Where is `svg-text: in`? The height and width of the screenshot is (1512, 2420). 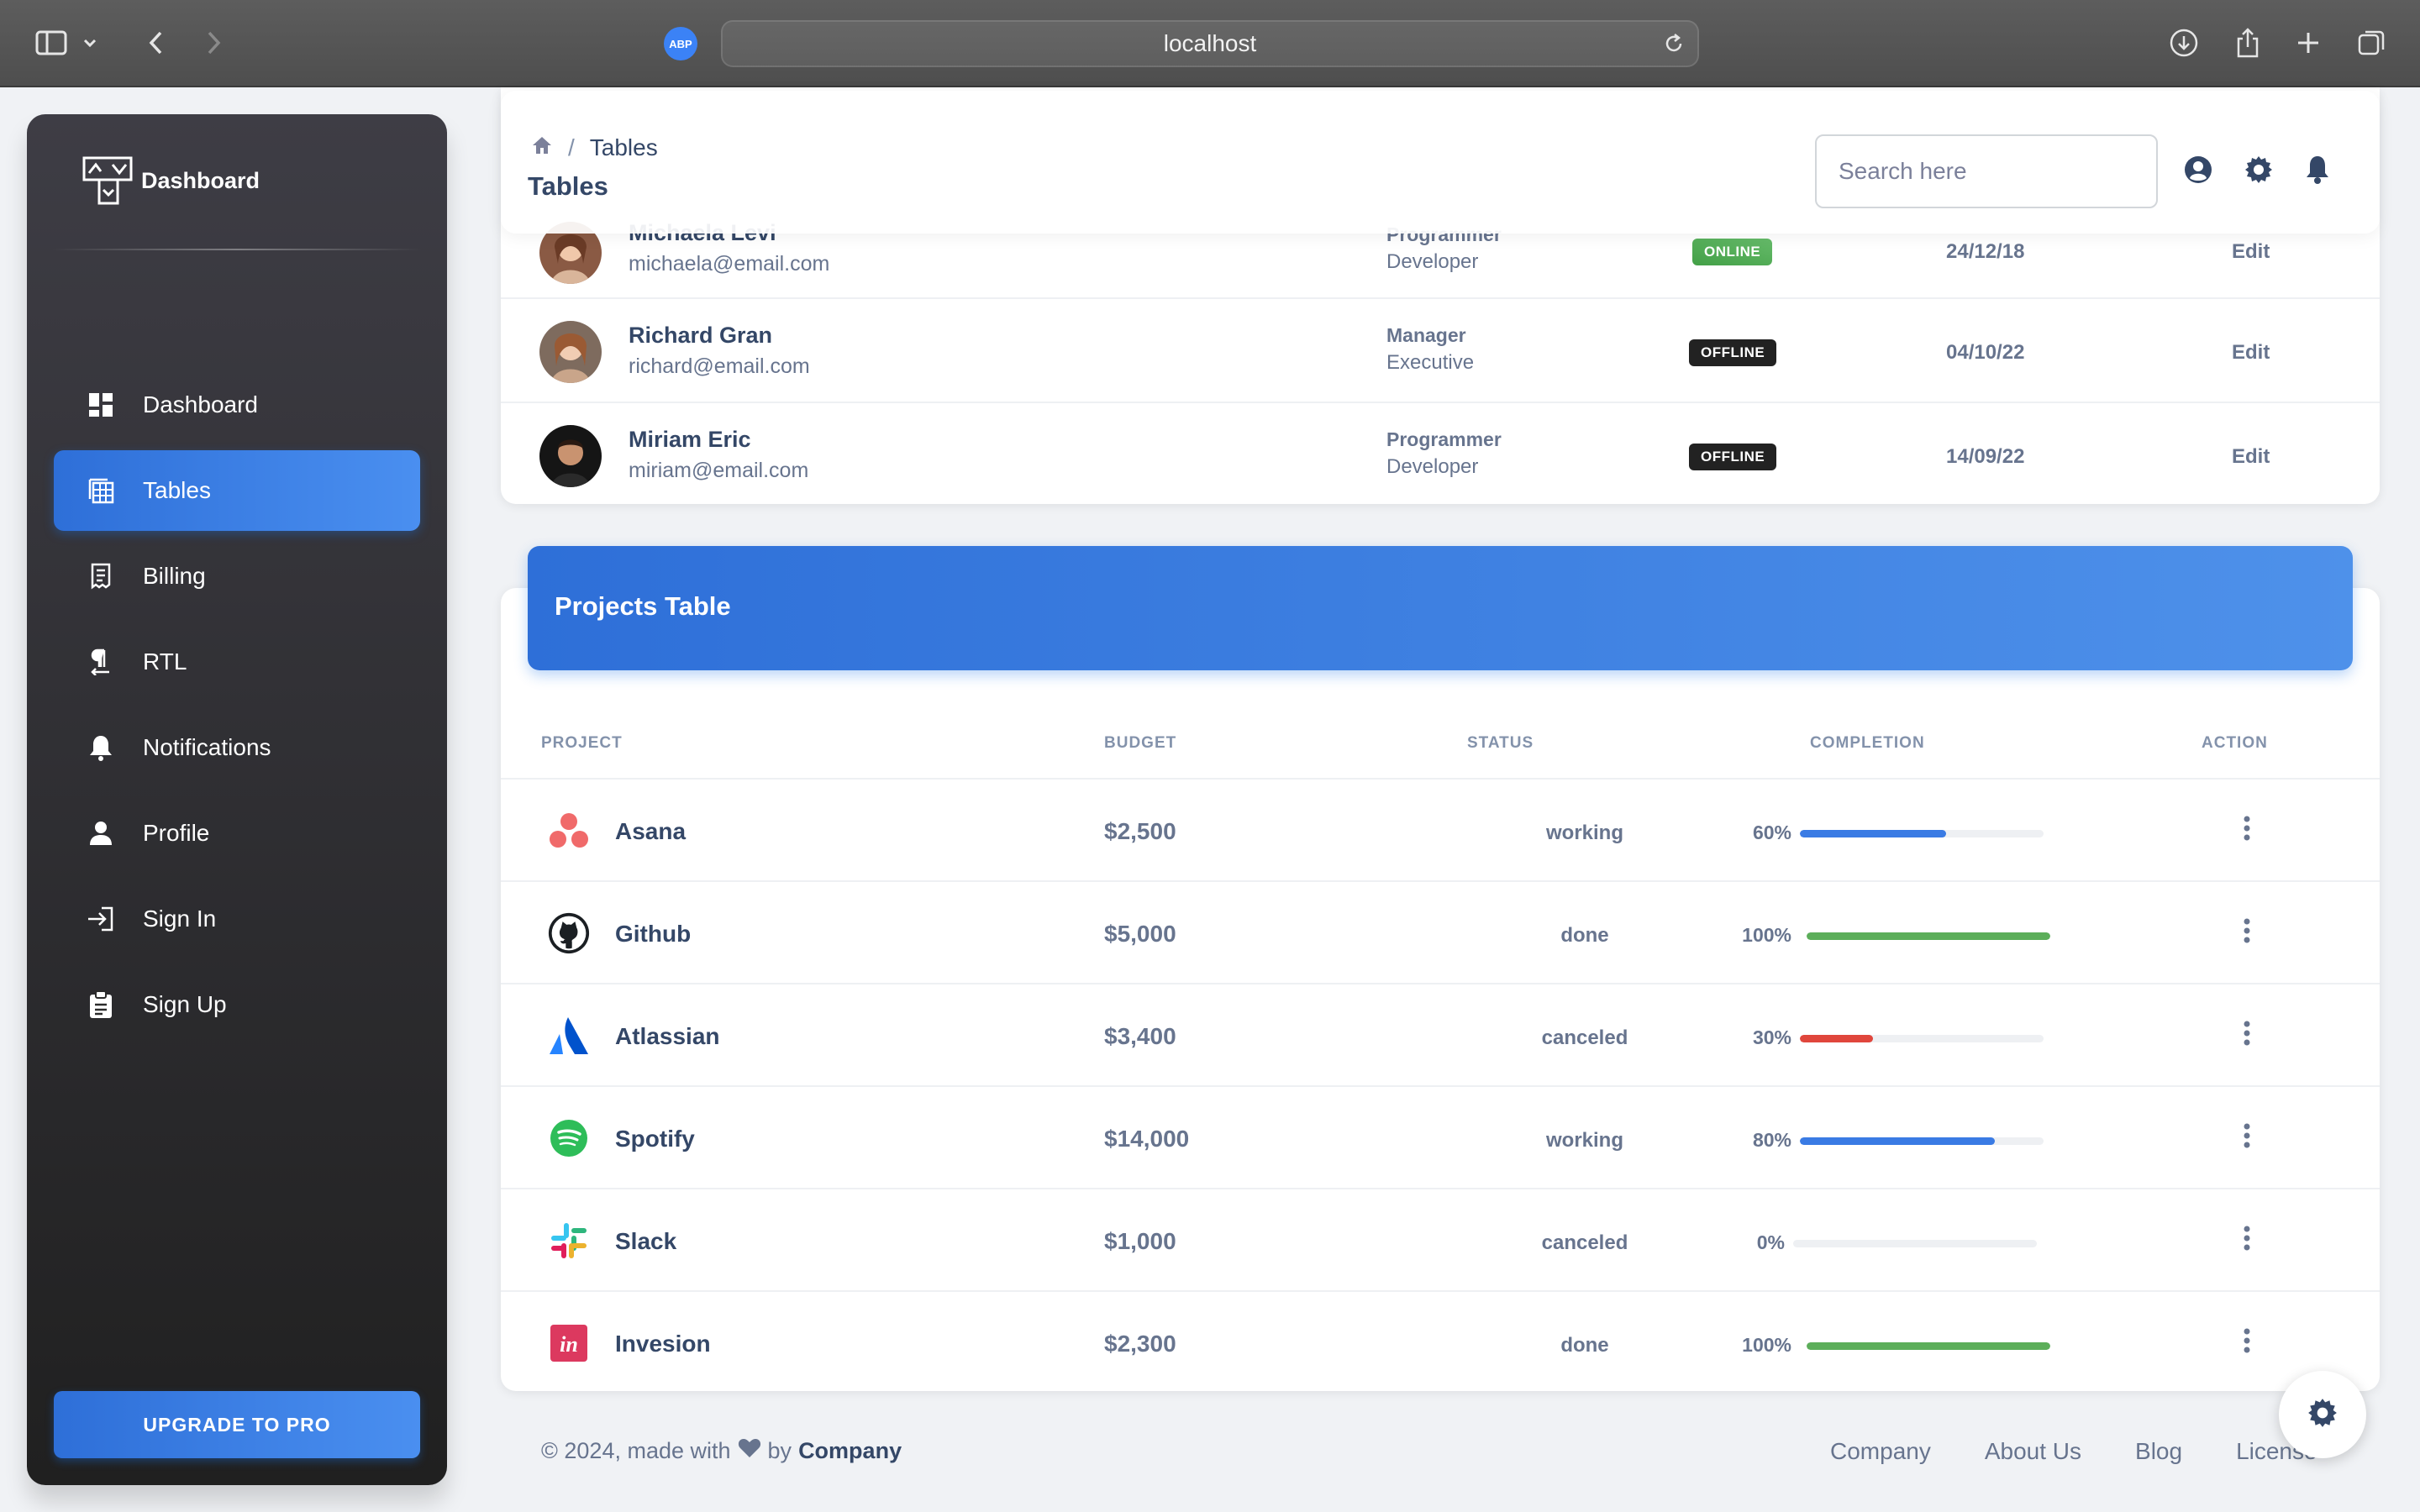
svg-text: in is located at coordinates (569, 1344).